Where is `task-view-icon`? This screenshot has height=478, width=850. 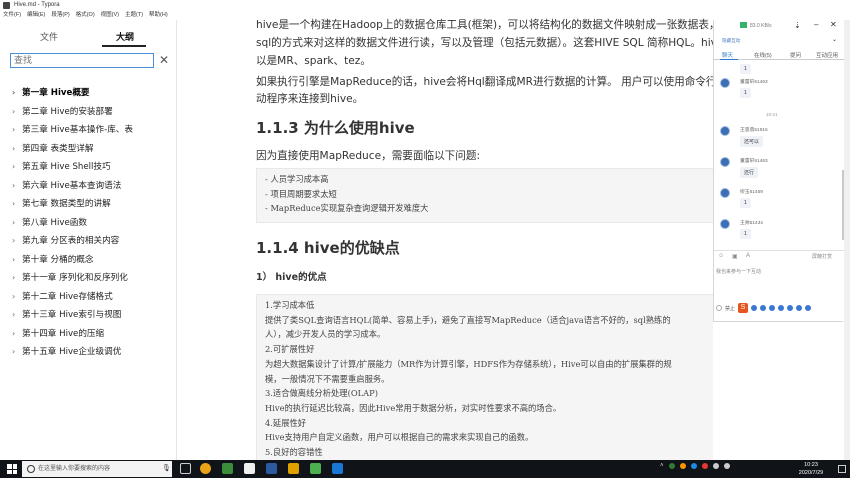 task-view-icon is located at coordinates (185, 468).